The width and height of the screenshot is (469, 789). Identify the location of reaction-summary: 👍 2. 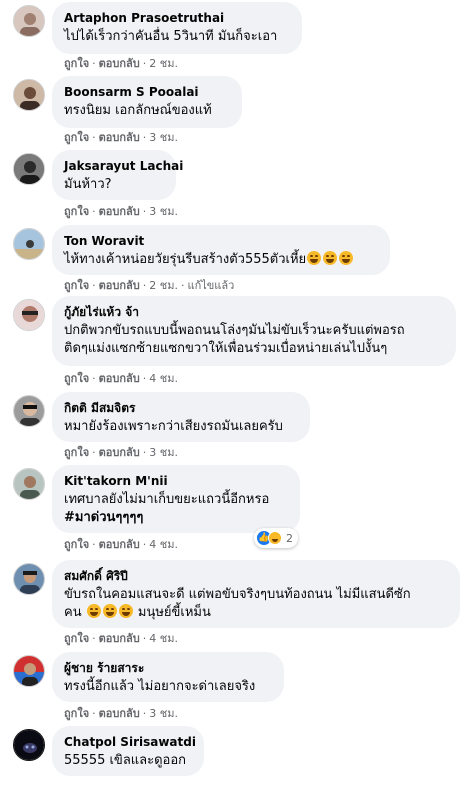
(276, 538).